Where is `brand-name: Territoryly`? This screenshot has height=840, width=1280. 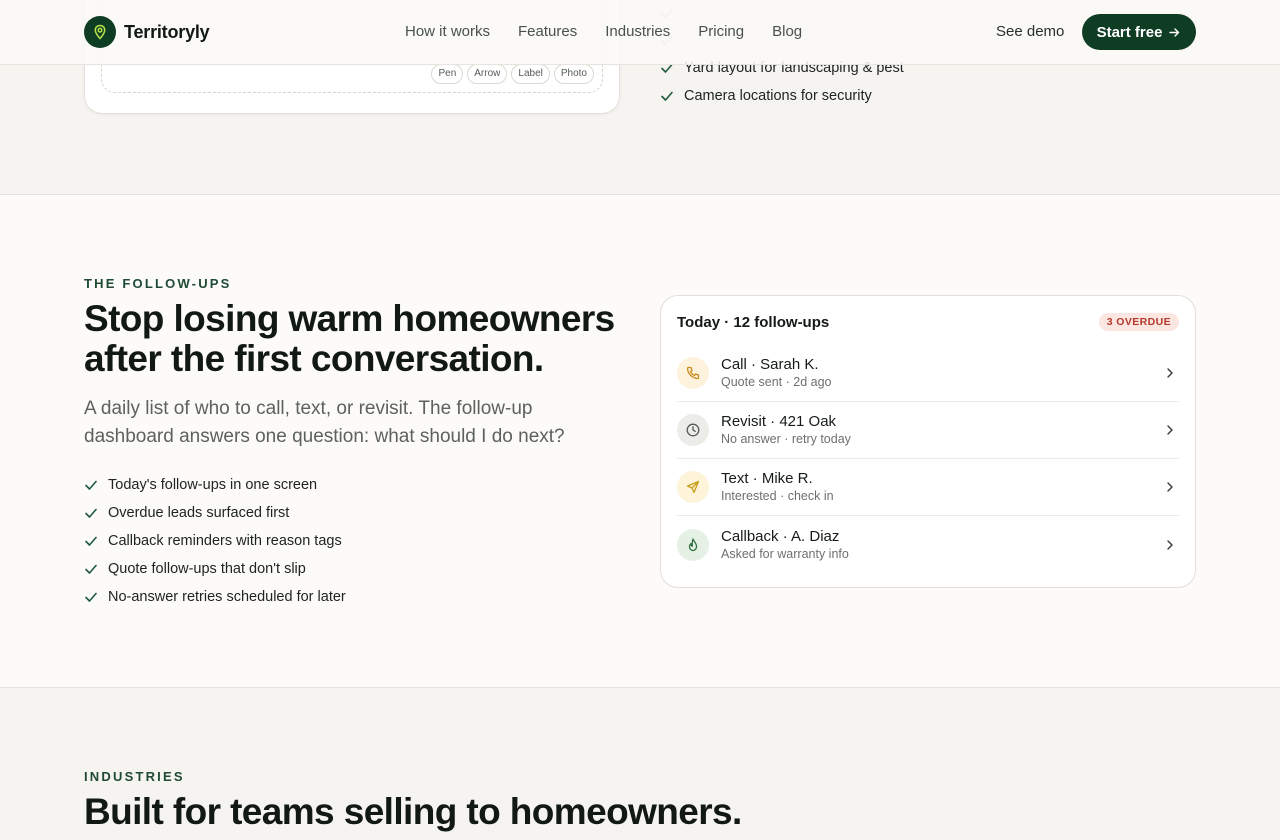 brand-name: Territoryly is located at coordinates (167, 31).